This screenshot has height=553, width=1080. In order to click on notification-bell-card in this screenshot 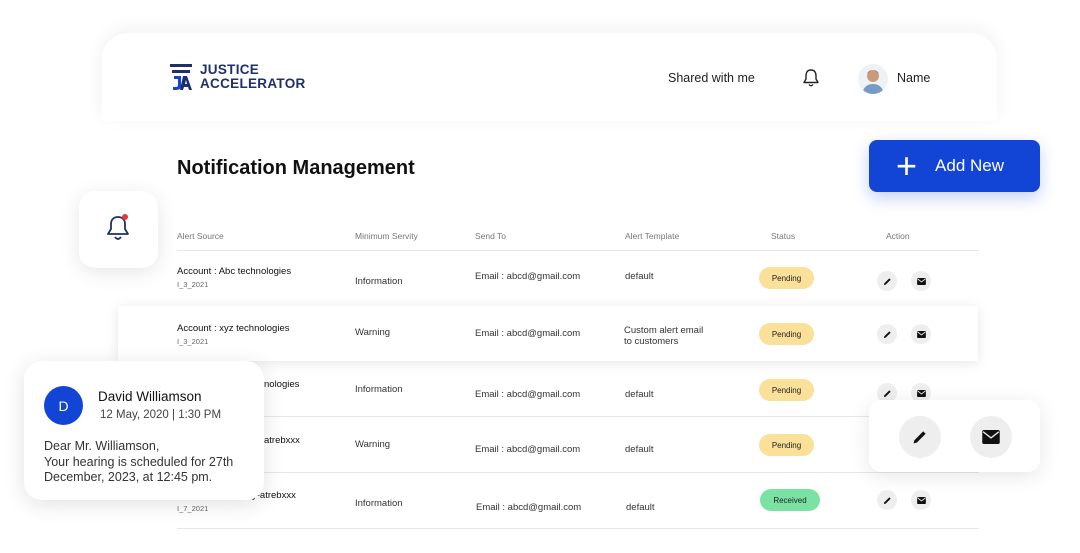, I will do `click(118, 229)`.